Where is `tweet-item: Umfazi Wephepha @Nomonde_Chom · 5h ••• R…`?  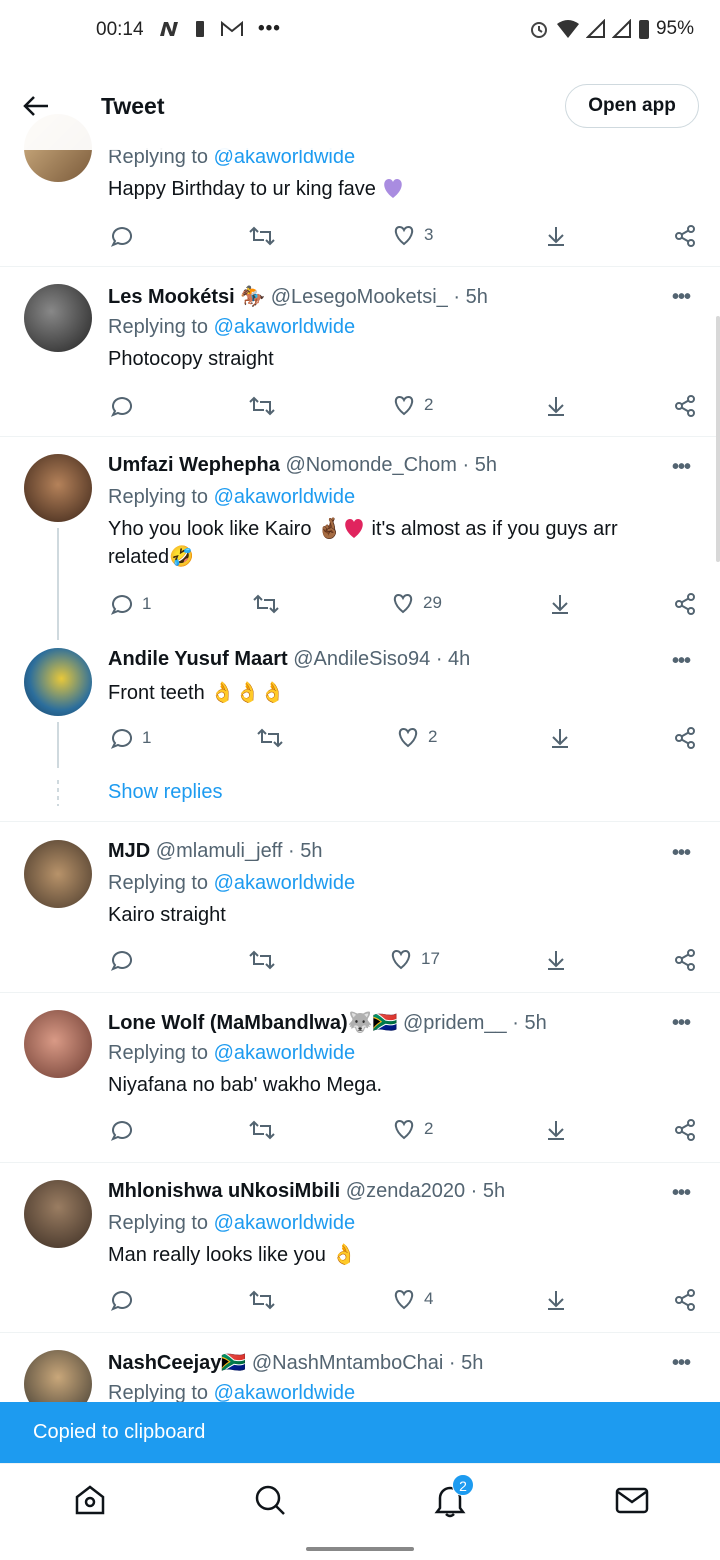
tweet-item: Umfazi Wephepha @Nomonde_Chom · 5h ••• R… is located at coordinates (360, 538).